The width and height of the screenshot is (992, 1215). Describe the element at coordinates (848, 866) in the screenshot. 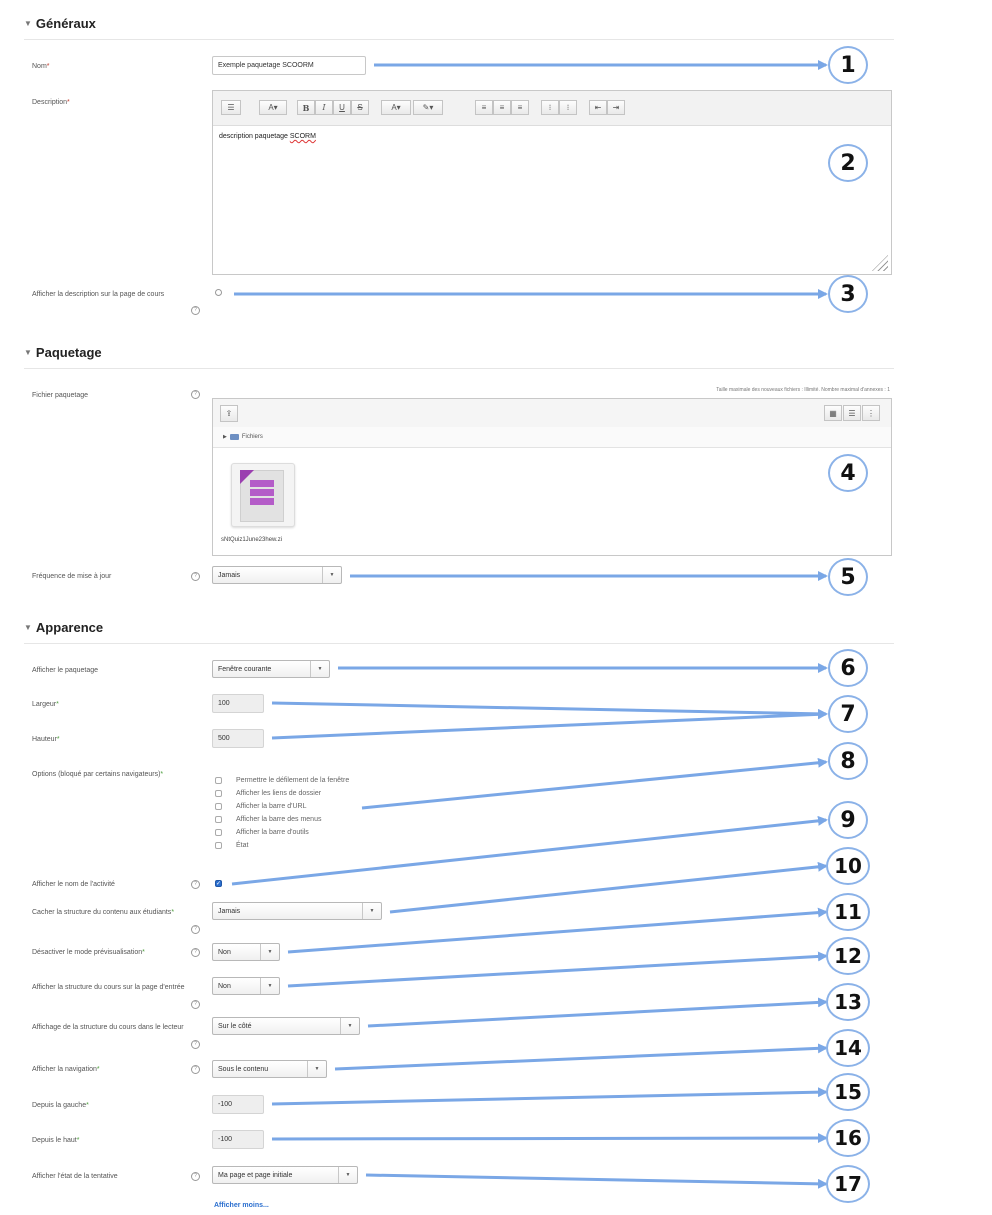

I see `callout-number: 10` at that location.